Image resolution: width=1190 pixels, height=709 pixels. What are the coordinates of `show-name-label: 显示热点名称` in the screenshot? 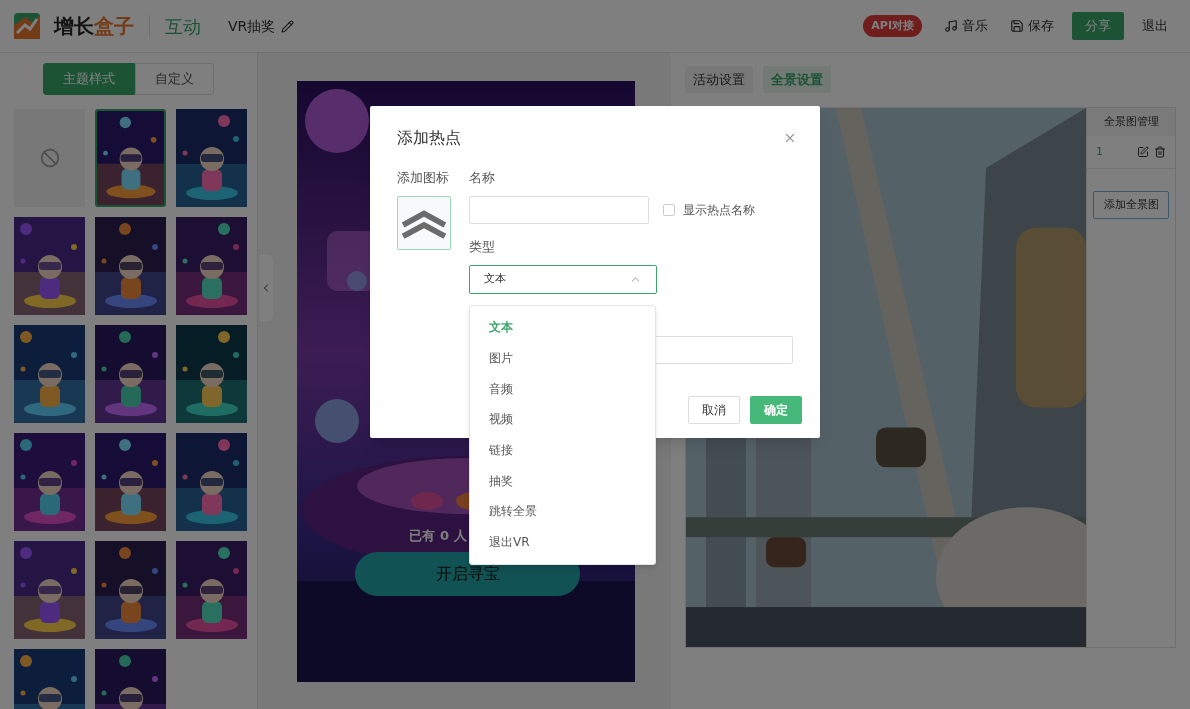 It's located at (719, 210).